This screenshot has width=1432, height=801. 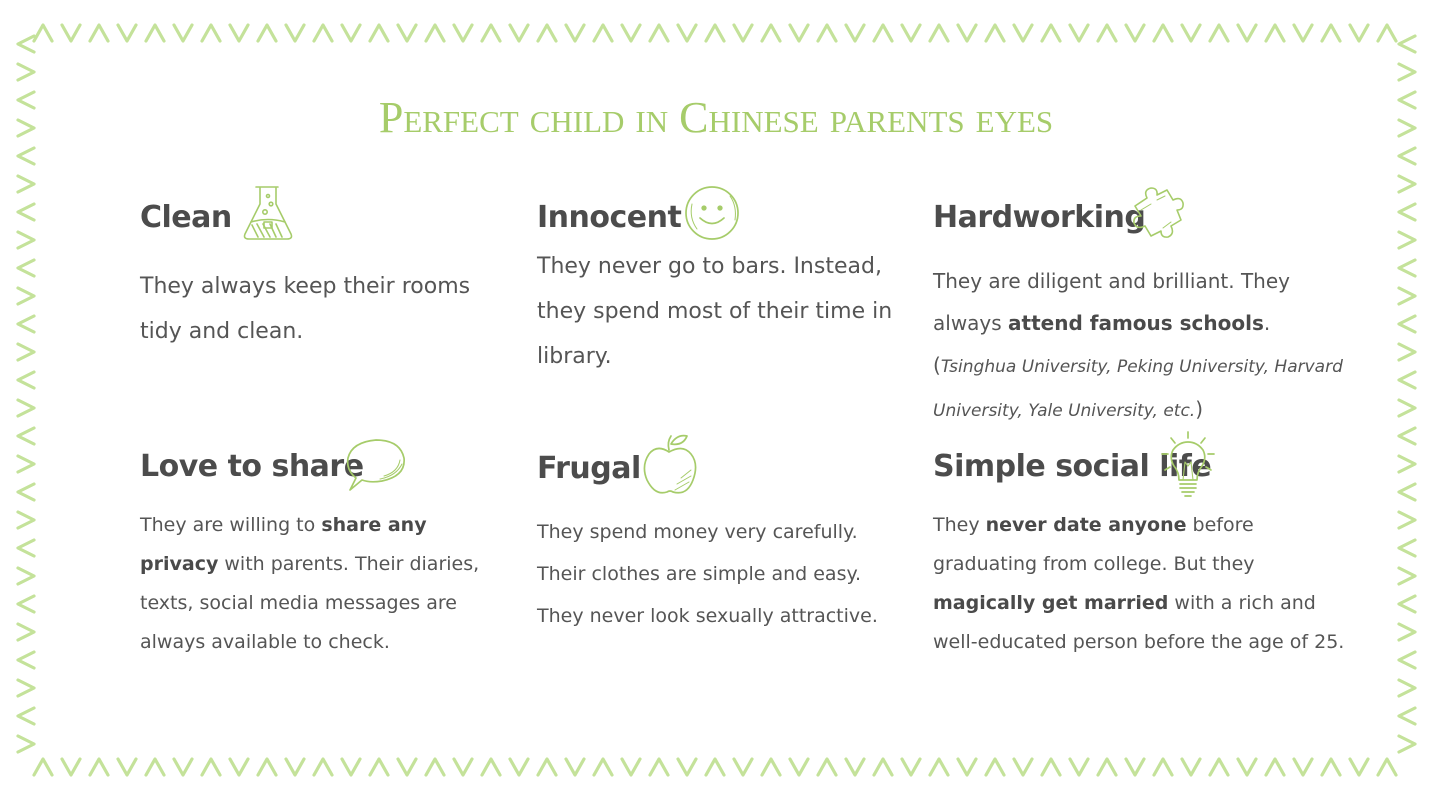 I want to click on card-heading: Hardworking, so click(x=1039, y=217).